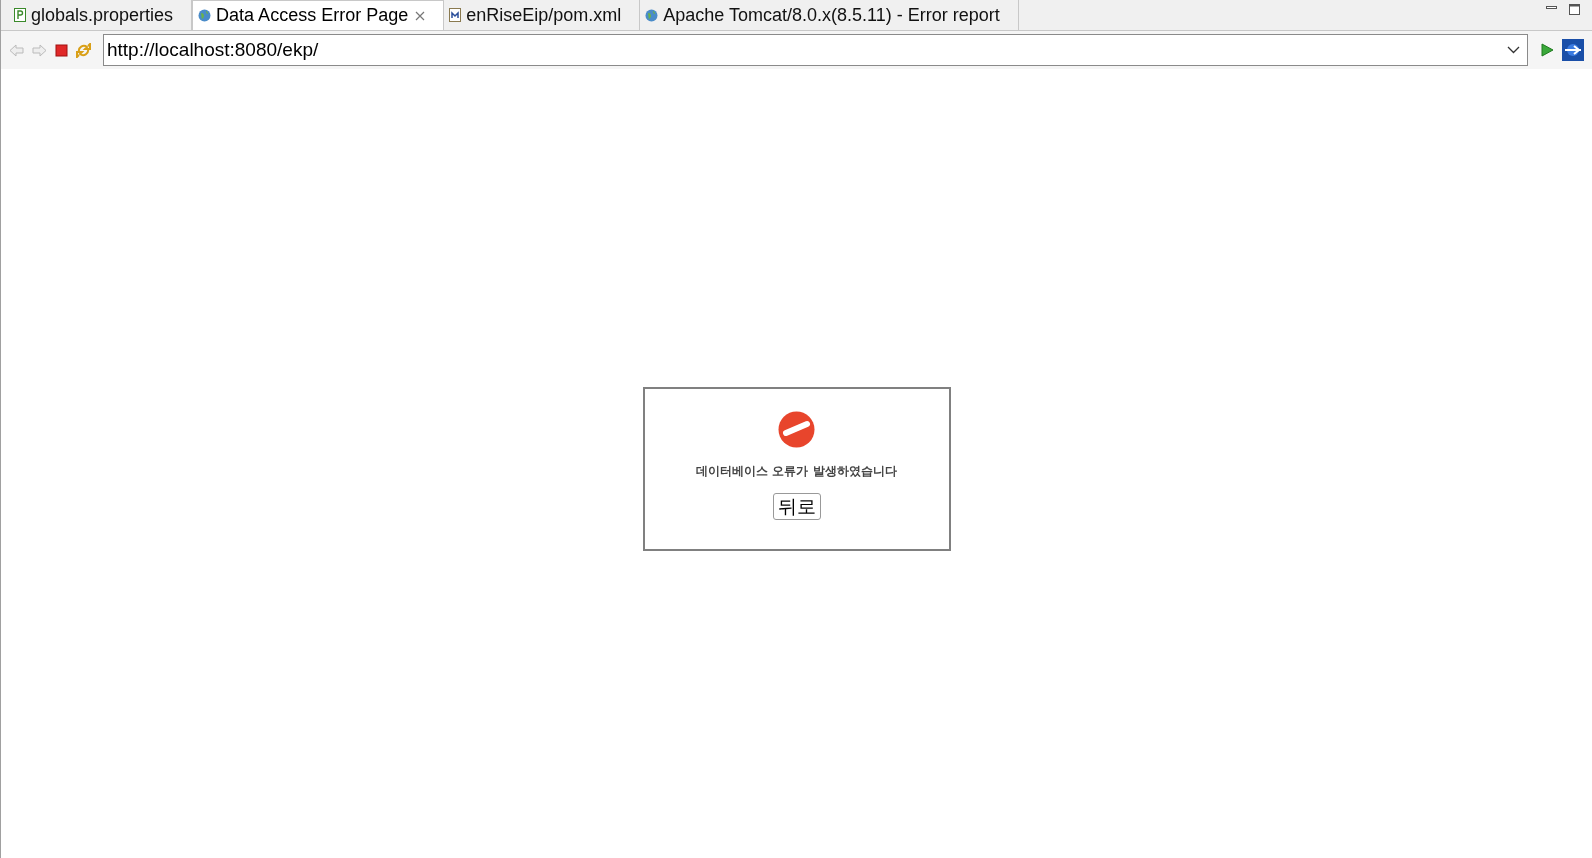 The width and height of the screenshot is (1592, 858). I want to click on close-icon, so click(420, 15).